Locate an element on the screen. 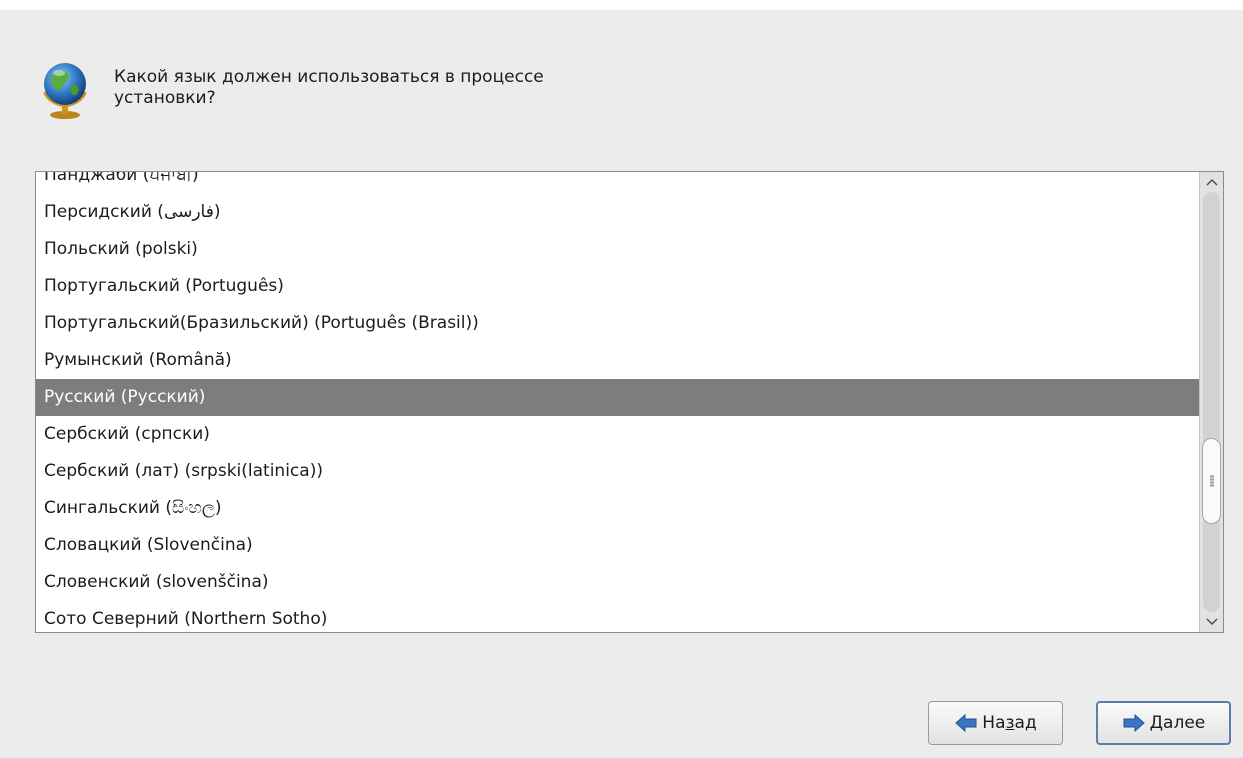 Image resolution: width=1243 pixels, height=758 pixels. language-item: Сото Северний (Northern Sotho) is located at coordinates (617, 616).